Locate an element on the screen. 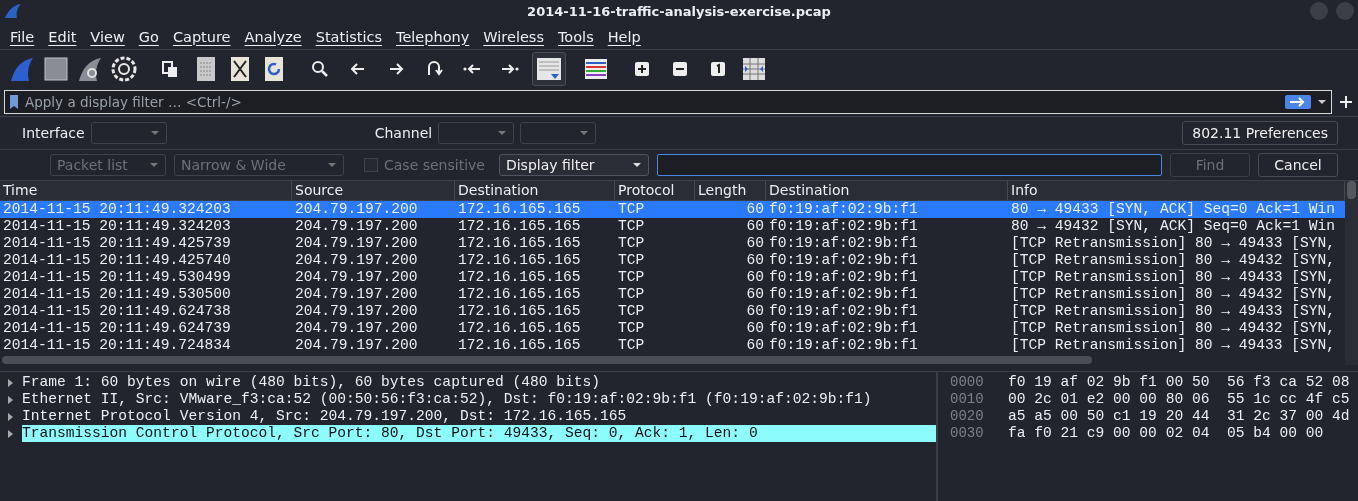 The height and width of the screenshot is (501, 1358). packet-row: 2014-11-15 20:11:49.624738 204.79.197.200 172.16.165.165 TCP 60 f0:19:af:02:9b:f1 [TCP Retransmission] 80 → 49433 [SYN, is located at coordinates (672, 311).